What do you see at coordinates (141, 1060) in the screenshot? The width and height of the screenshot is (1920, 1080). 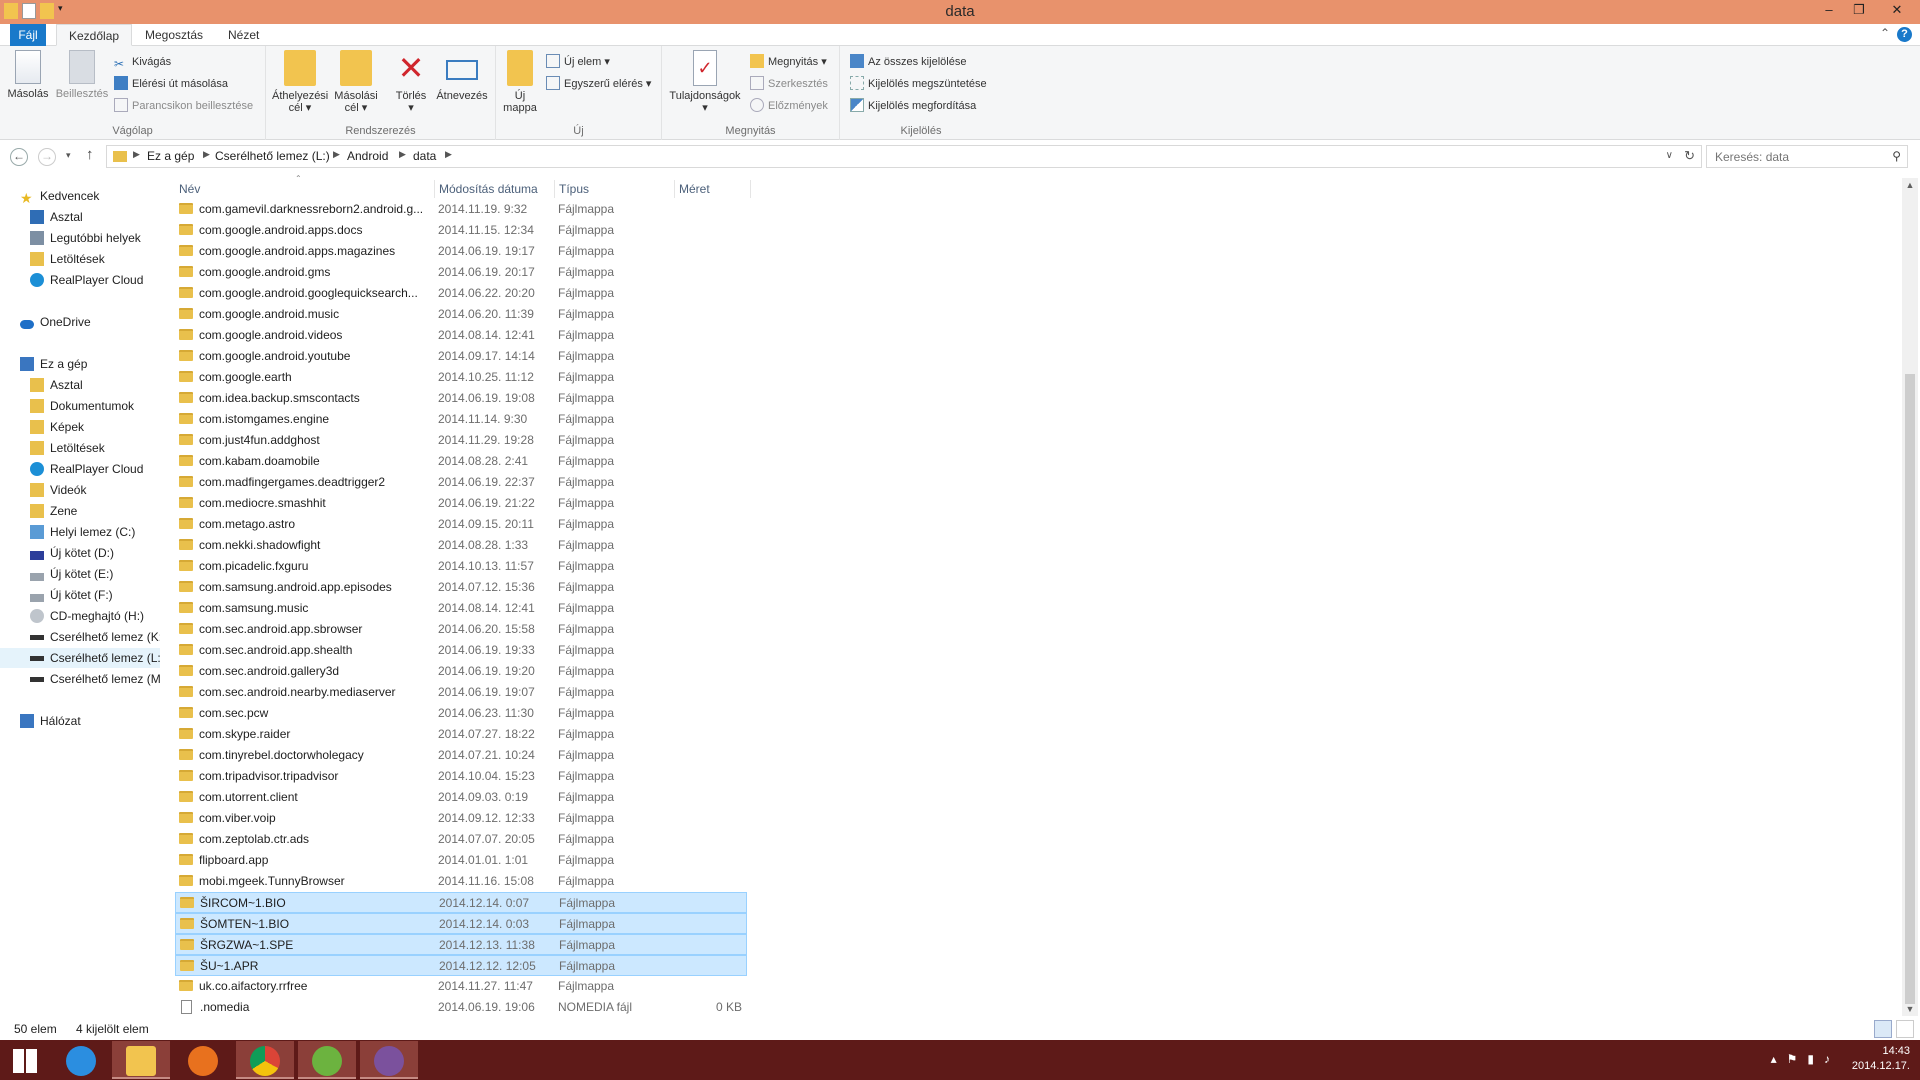 I see `taskbar-file-explorer` at bounding box center [141, 1060].